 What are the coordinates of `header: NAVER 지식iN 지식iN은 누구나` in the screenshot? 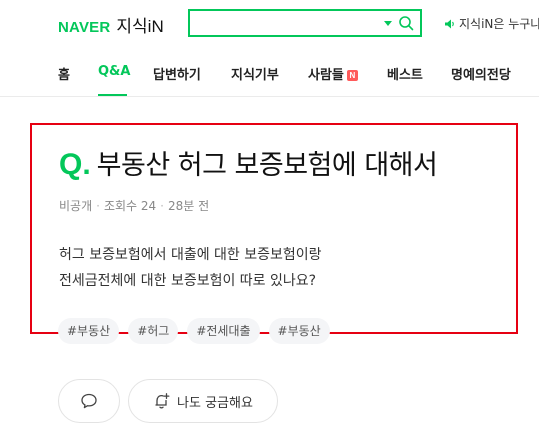 It's located at (269, 24).